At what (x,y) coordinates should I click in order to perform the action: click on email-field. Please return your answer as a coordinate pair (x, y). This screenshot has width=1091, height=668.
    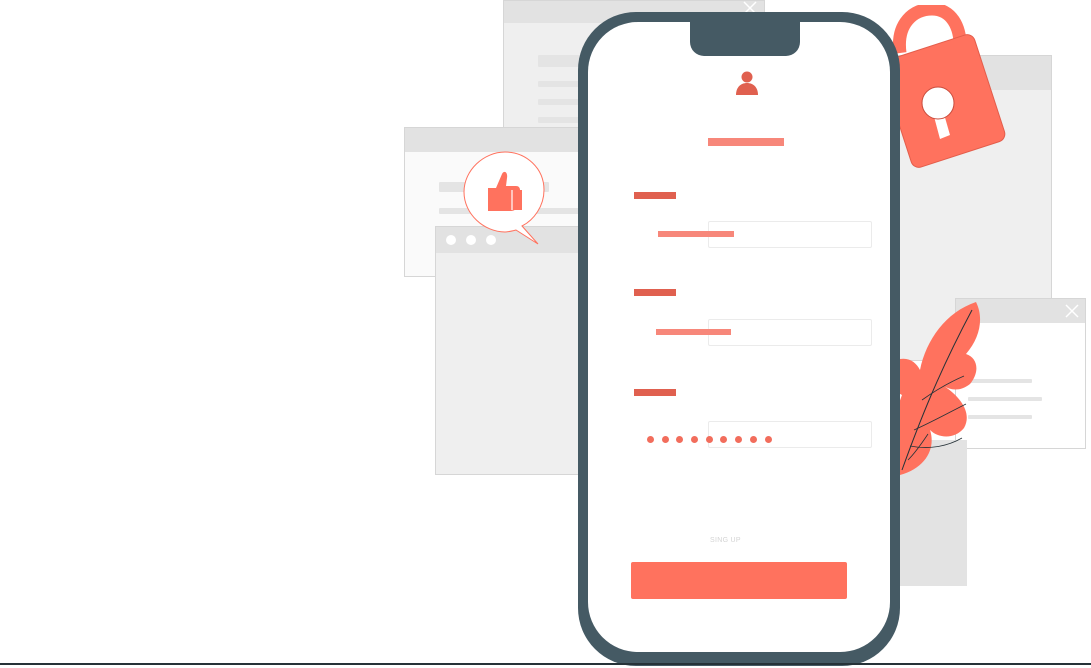
    Looking at the image, I should click on (790, 332).